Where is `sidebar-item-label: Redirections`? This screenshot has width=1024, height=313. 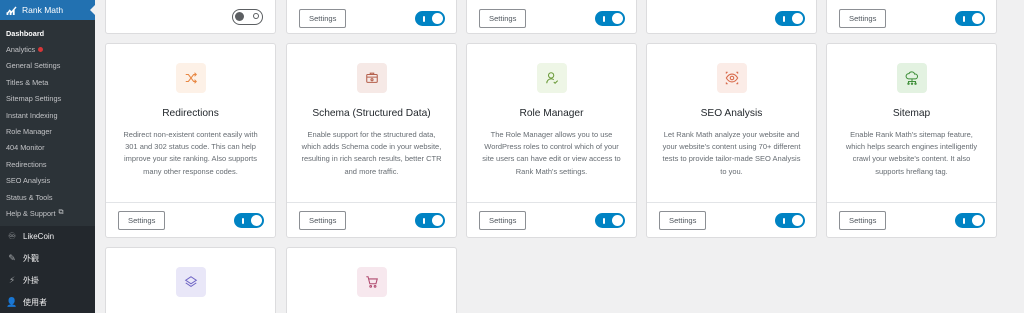 sidebar-item-label: Redirections is located at coordinates (26, 164).